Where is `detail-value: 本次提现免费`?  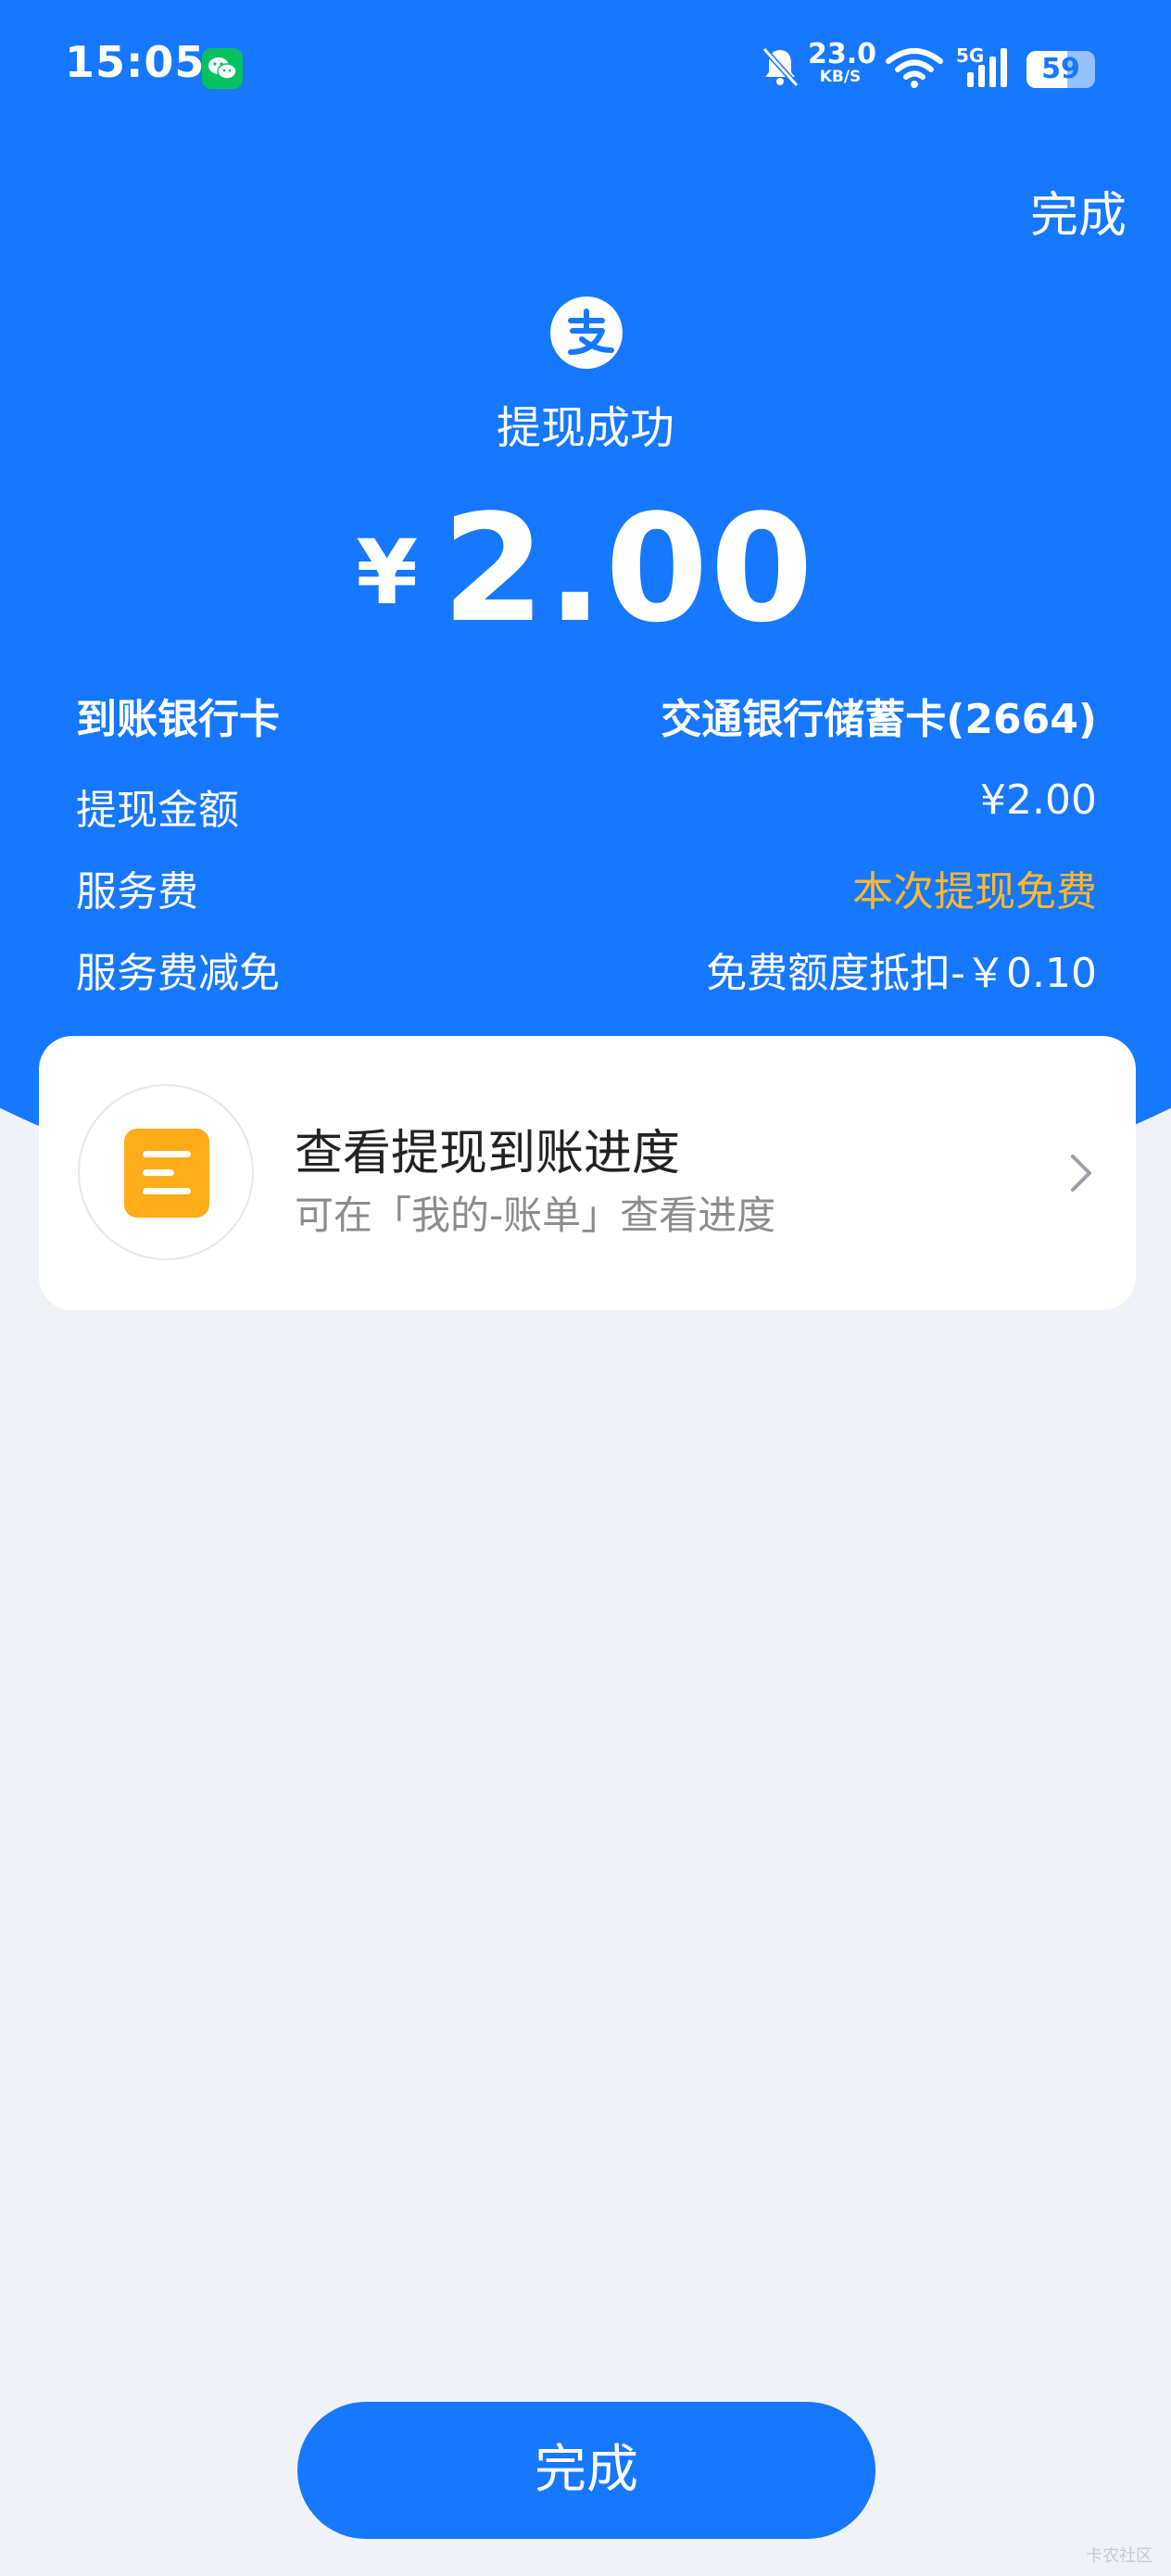 detail-value: 本次提现免费 is located at coordinates (975, 891).